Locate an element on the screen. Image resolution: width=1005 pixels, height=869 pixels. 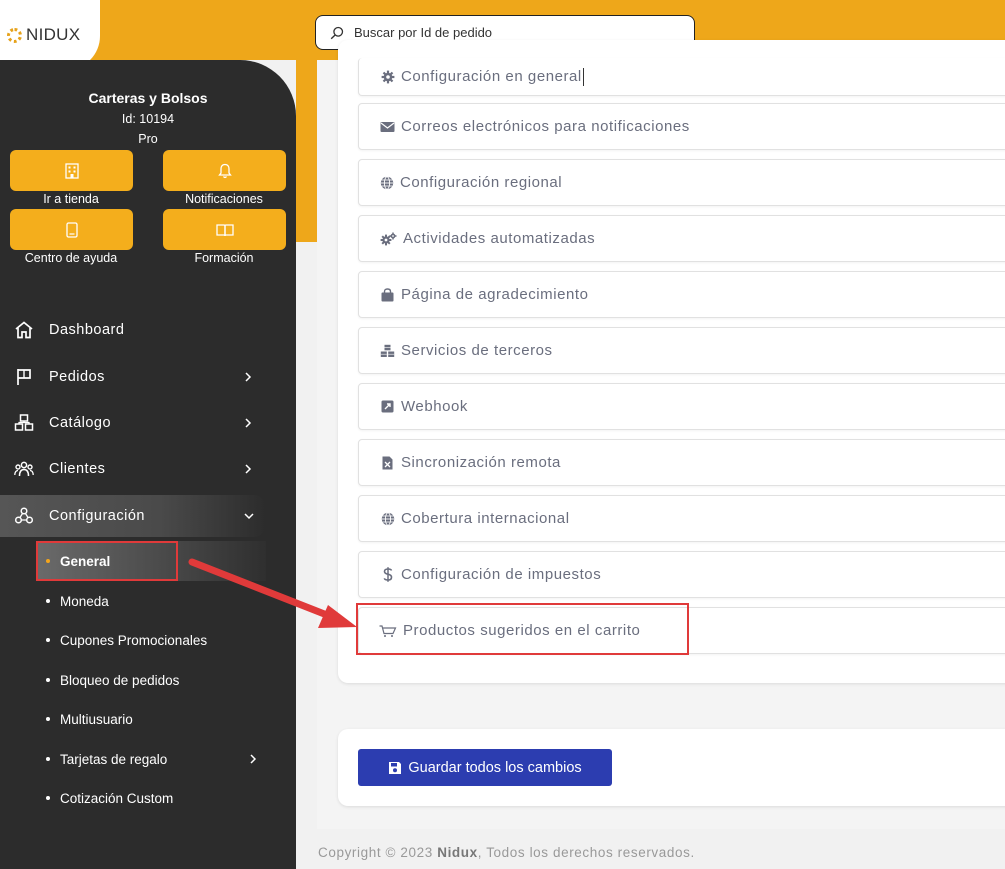
settings-row-international-coverage-label: Cobertura internacional is located at coordinates (485, 518).